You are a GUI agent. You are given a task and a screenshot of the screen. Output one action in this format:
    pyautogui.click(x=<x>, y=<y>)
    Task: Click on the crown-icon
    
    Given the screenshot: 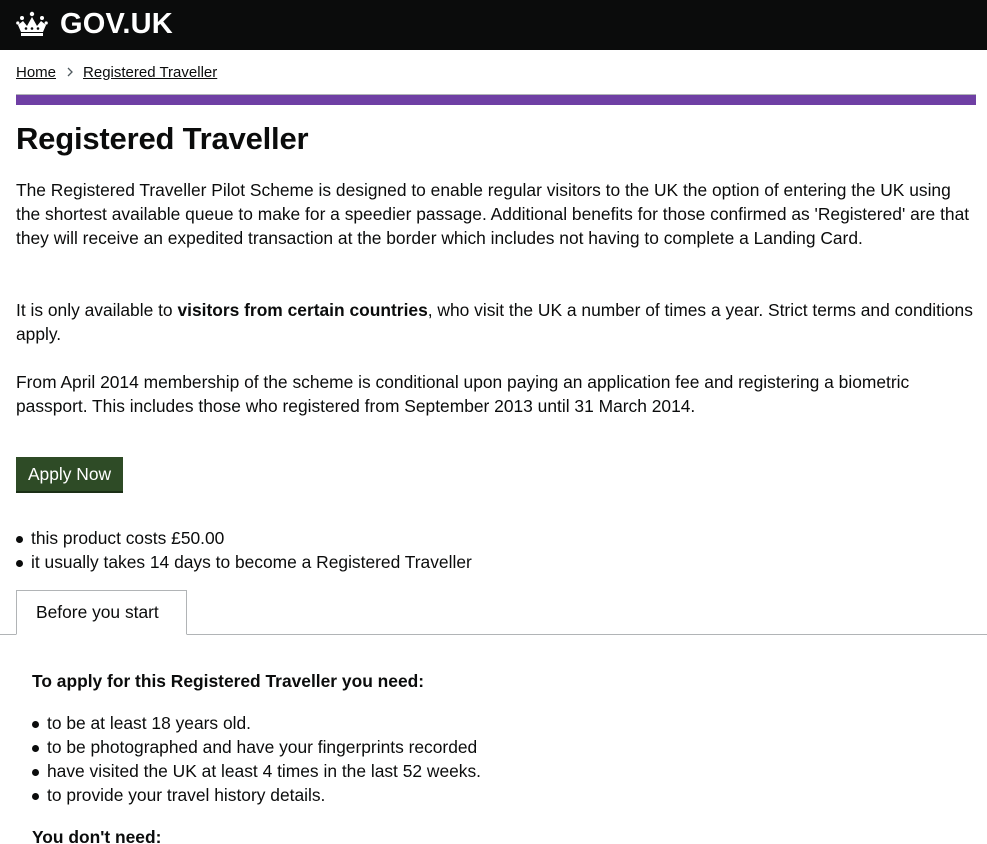 What is the action you would take?
    pyautogui.click(x=32, y=23)
    